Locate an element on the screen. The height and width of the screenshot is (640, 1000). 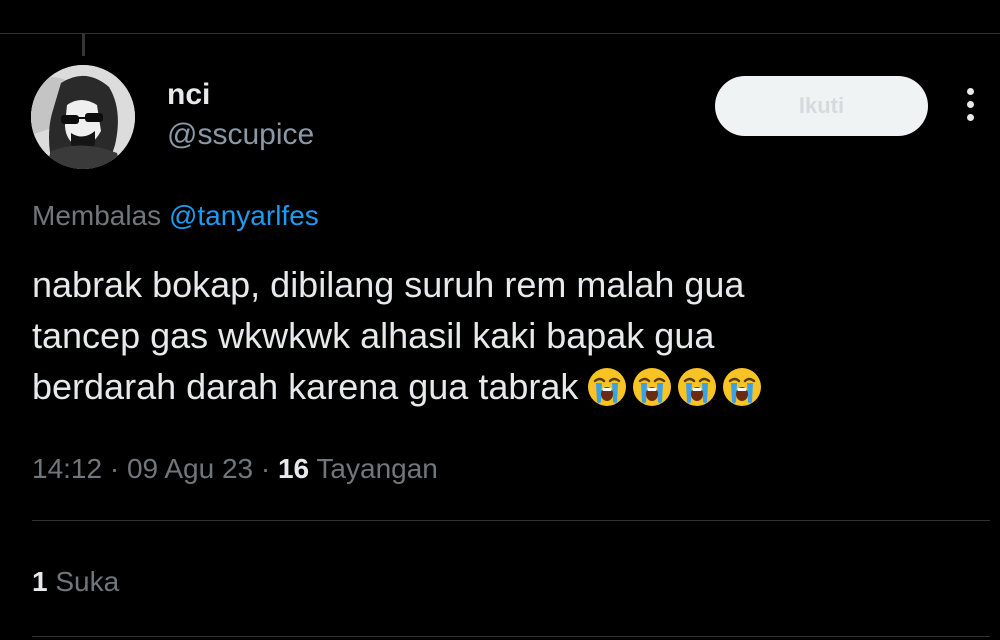
likes-stat: 1 Suka is located at coordinates (75, 582).